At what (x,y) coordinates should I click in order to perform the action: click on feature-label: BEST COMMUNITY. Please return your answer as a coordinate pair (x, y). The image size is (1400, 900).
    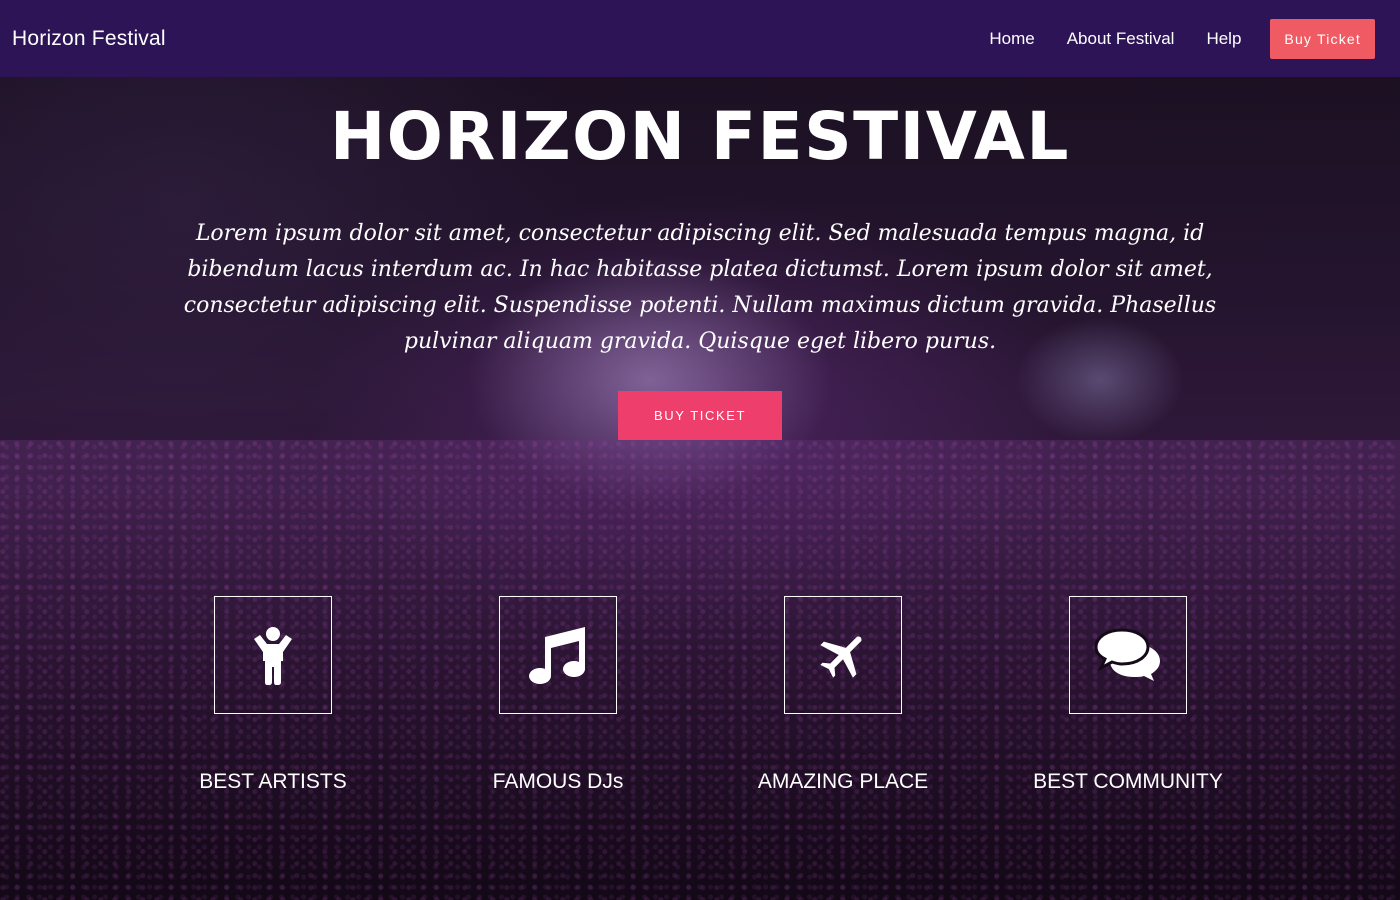
    Looking at the image, I should click on (1128, 781).